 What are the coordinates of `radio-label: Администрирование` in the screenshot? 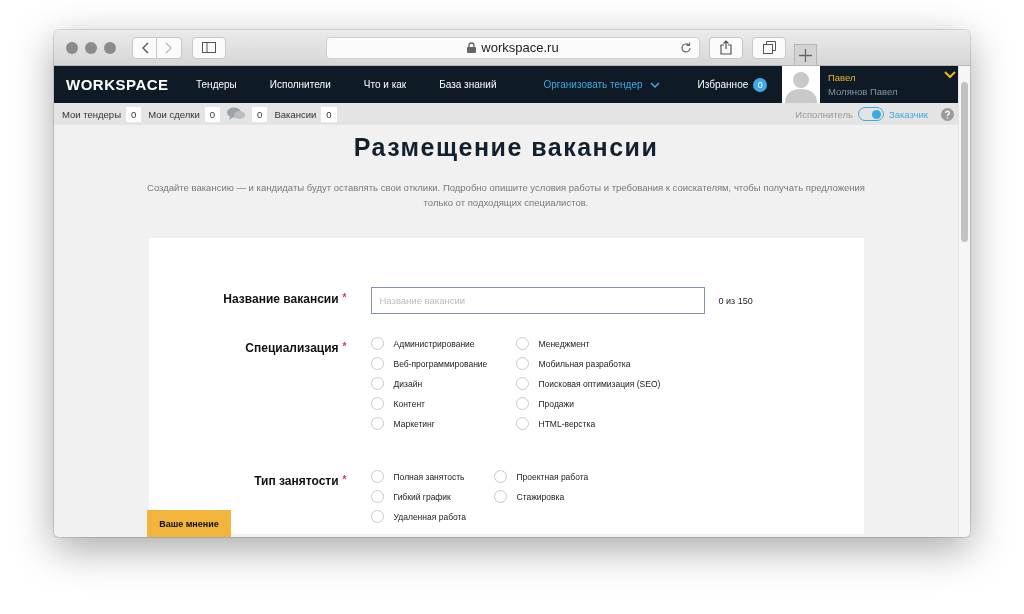 It's located at (434, 343).